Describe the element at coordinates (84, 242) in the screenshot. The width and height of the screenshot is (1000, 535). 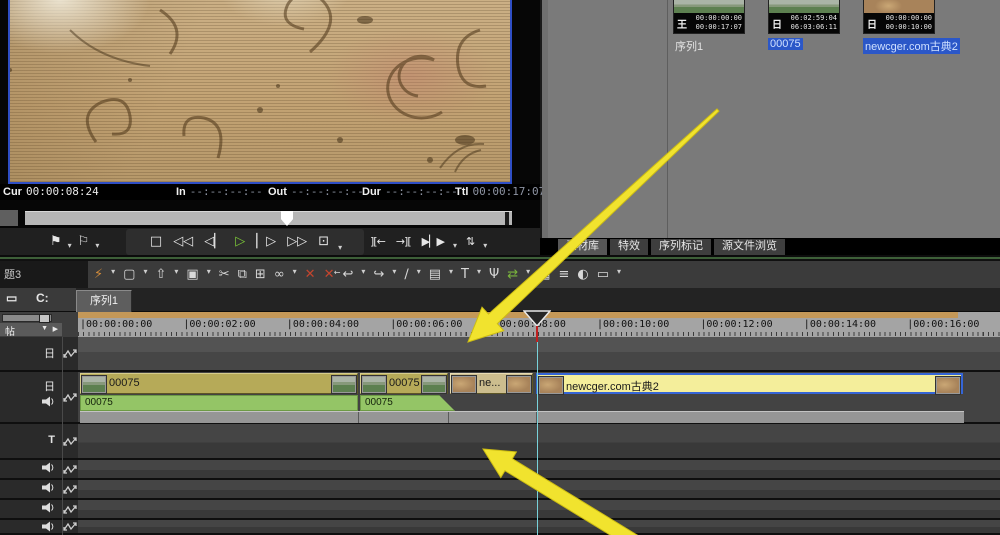
I see `add-mark-out-button: ⚐` at that location.